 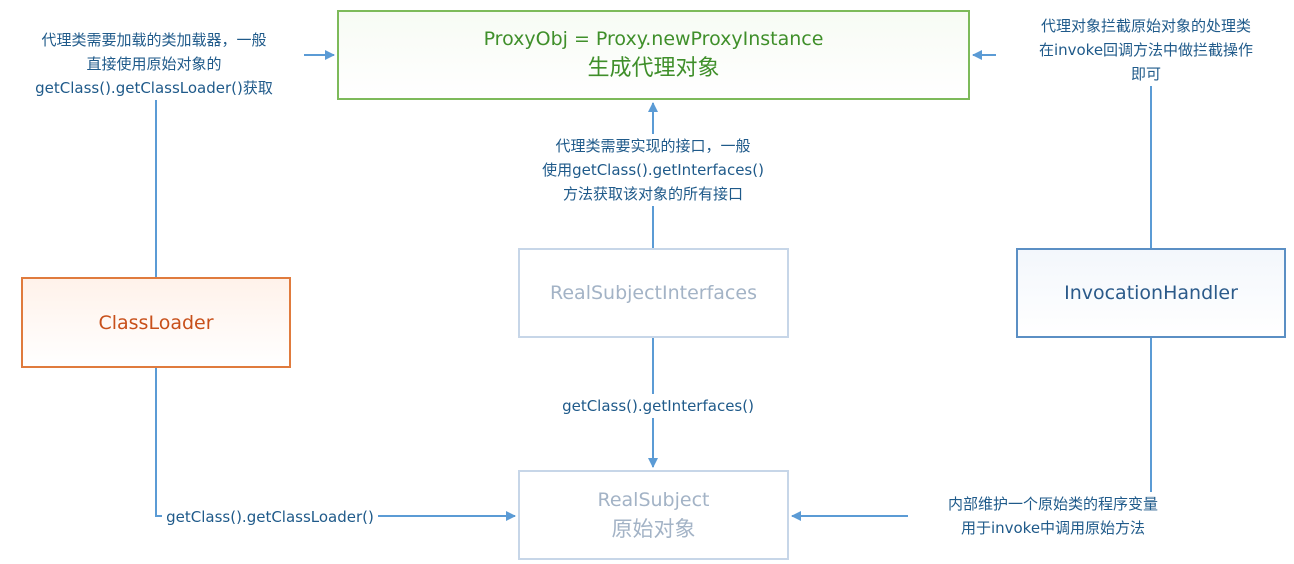 I want to click on realsubject-node-caption: 原始对象, so click(x=653, y=529).